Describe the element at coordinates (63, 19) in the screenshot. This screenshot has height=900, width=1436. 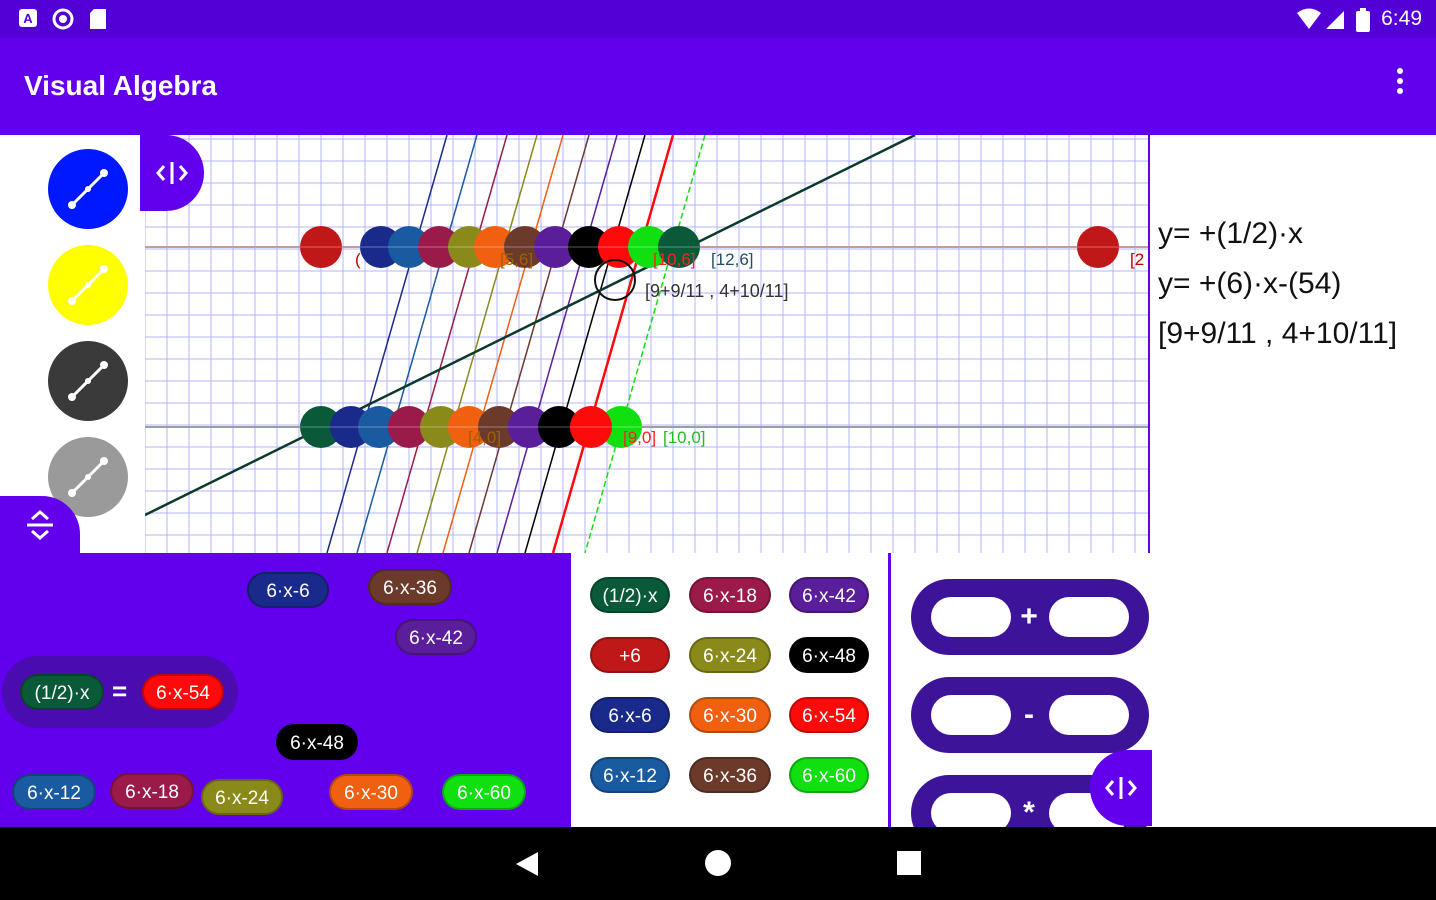
I see `record-icon` at that location.